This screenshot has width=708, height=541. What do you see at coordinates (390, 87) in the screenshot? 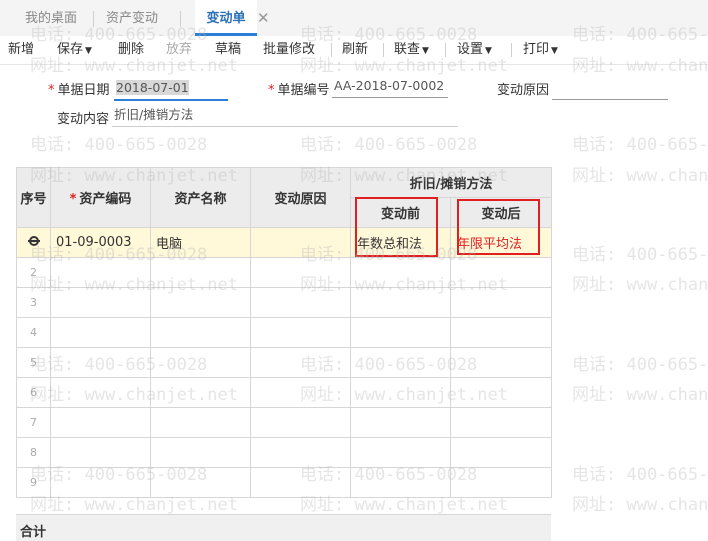
I see `number-field: AA-2018-07-0002` at bounding box center [390, 87].